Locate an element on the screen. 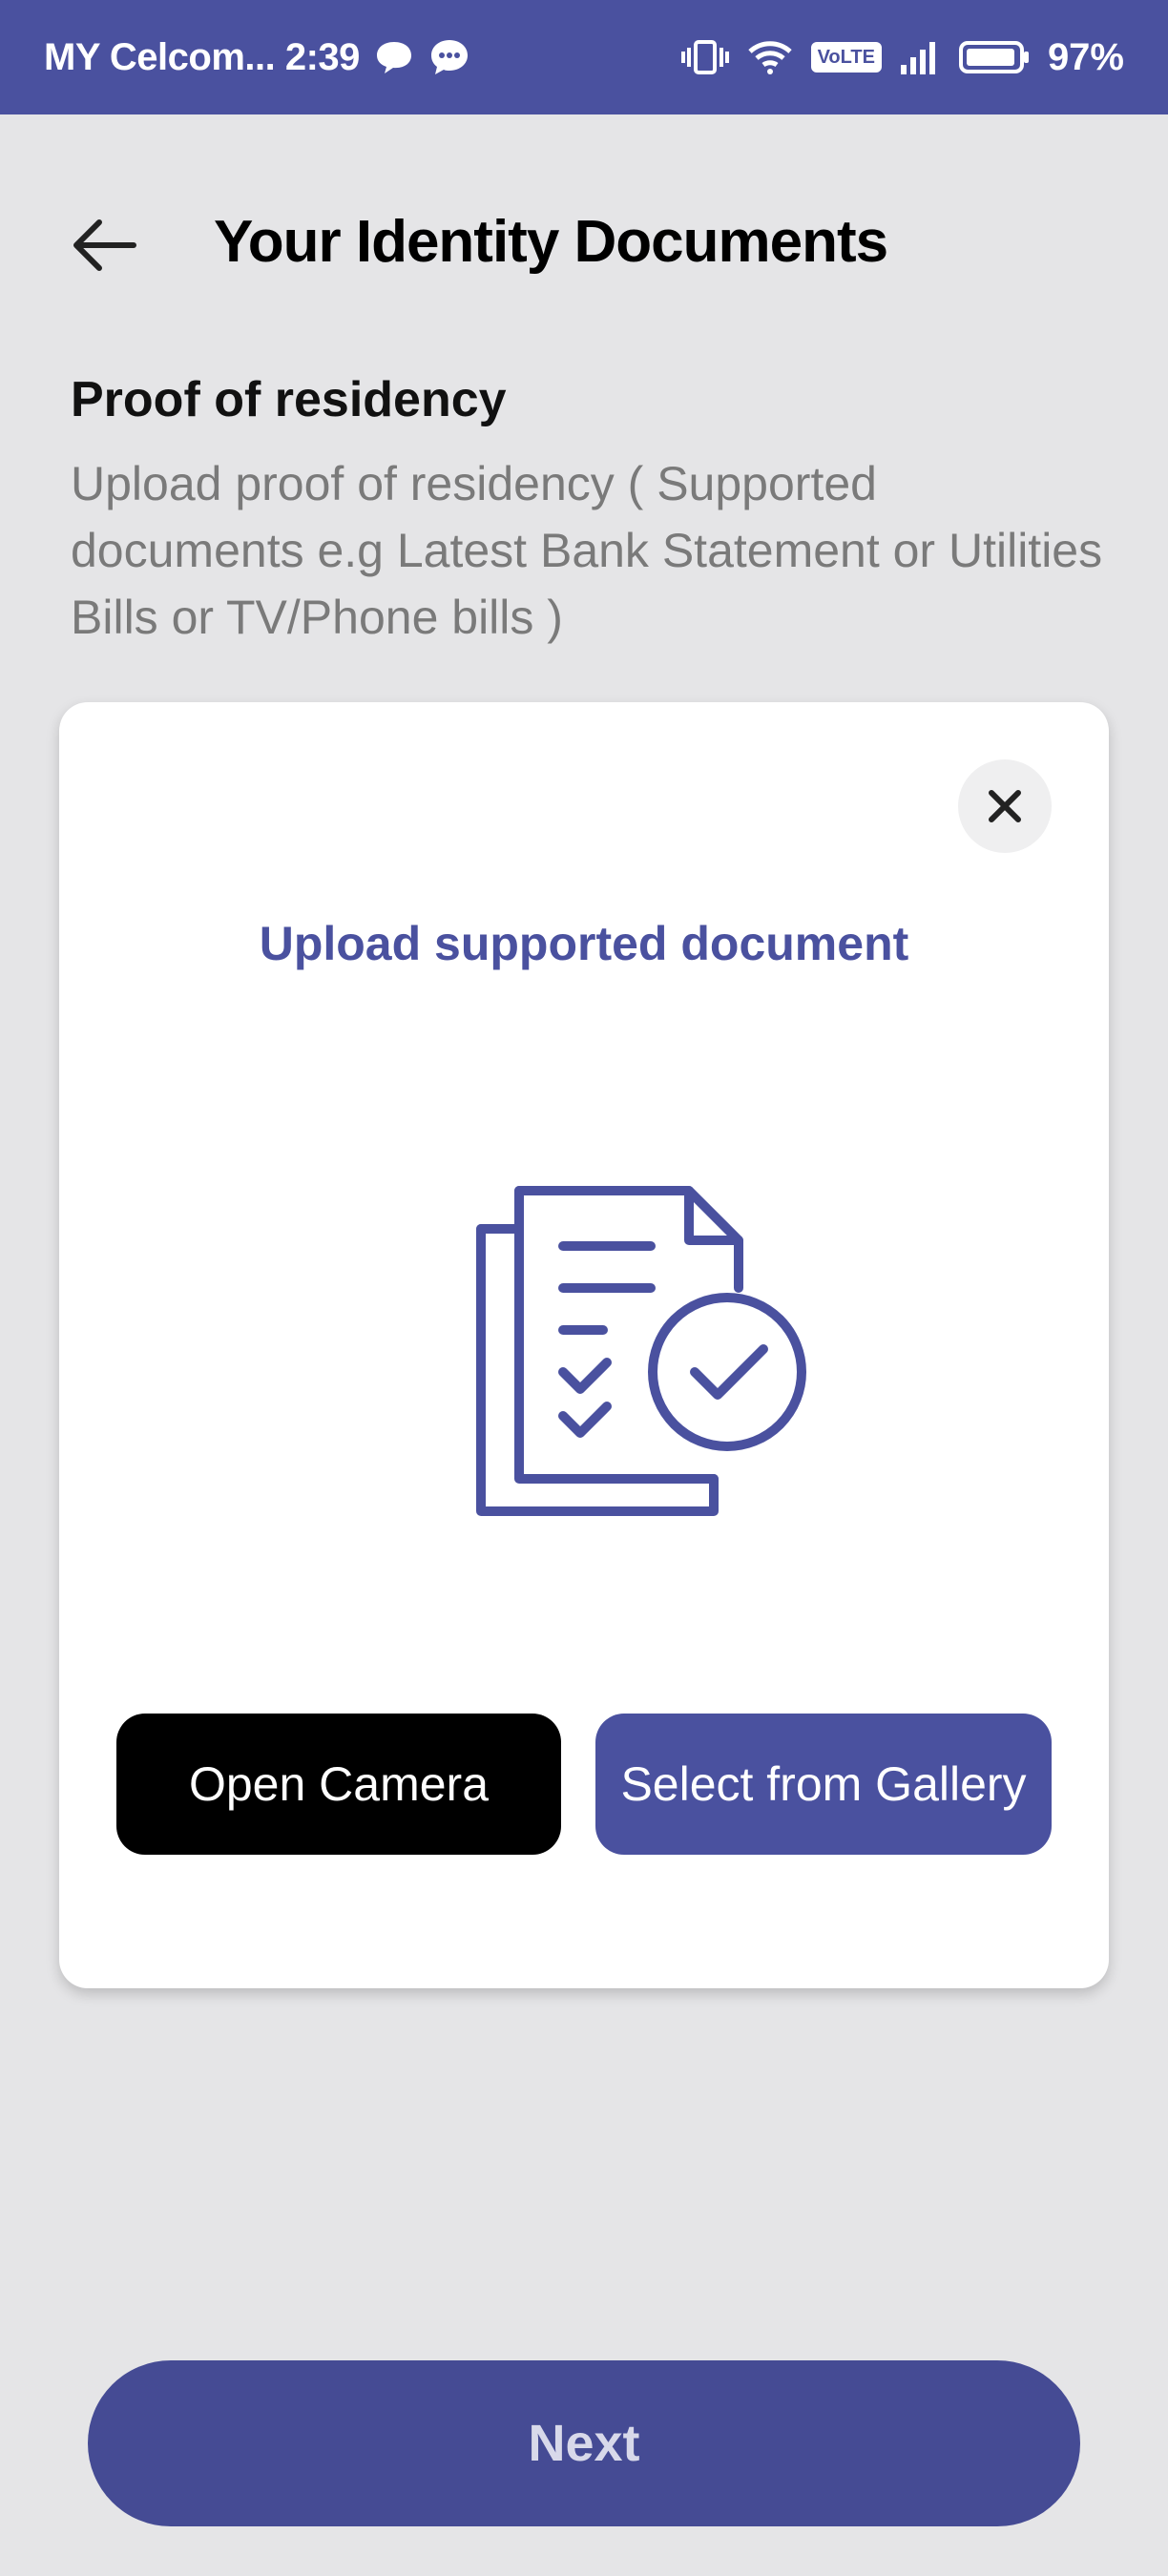 The height and width of the screenshot is (2576, 1168). arrow-left-icon is located at coordinates (104, 245).